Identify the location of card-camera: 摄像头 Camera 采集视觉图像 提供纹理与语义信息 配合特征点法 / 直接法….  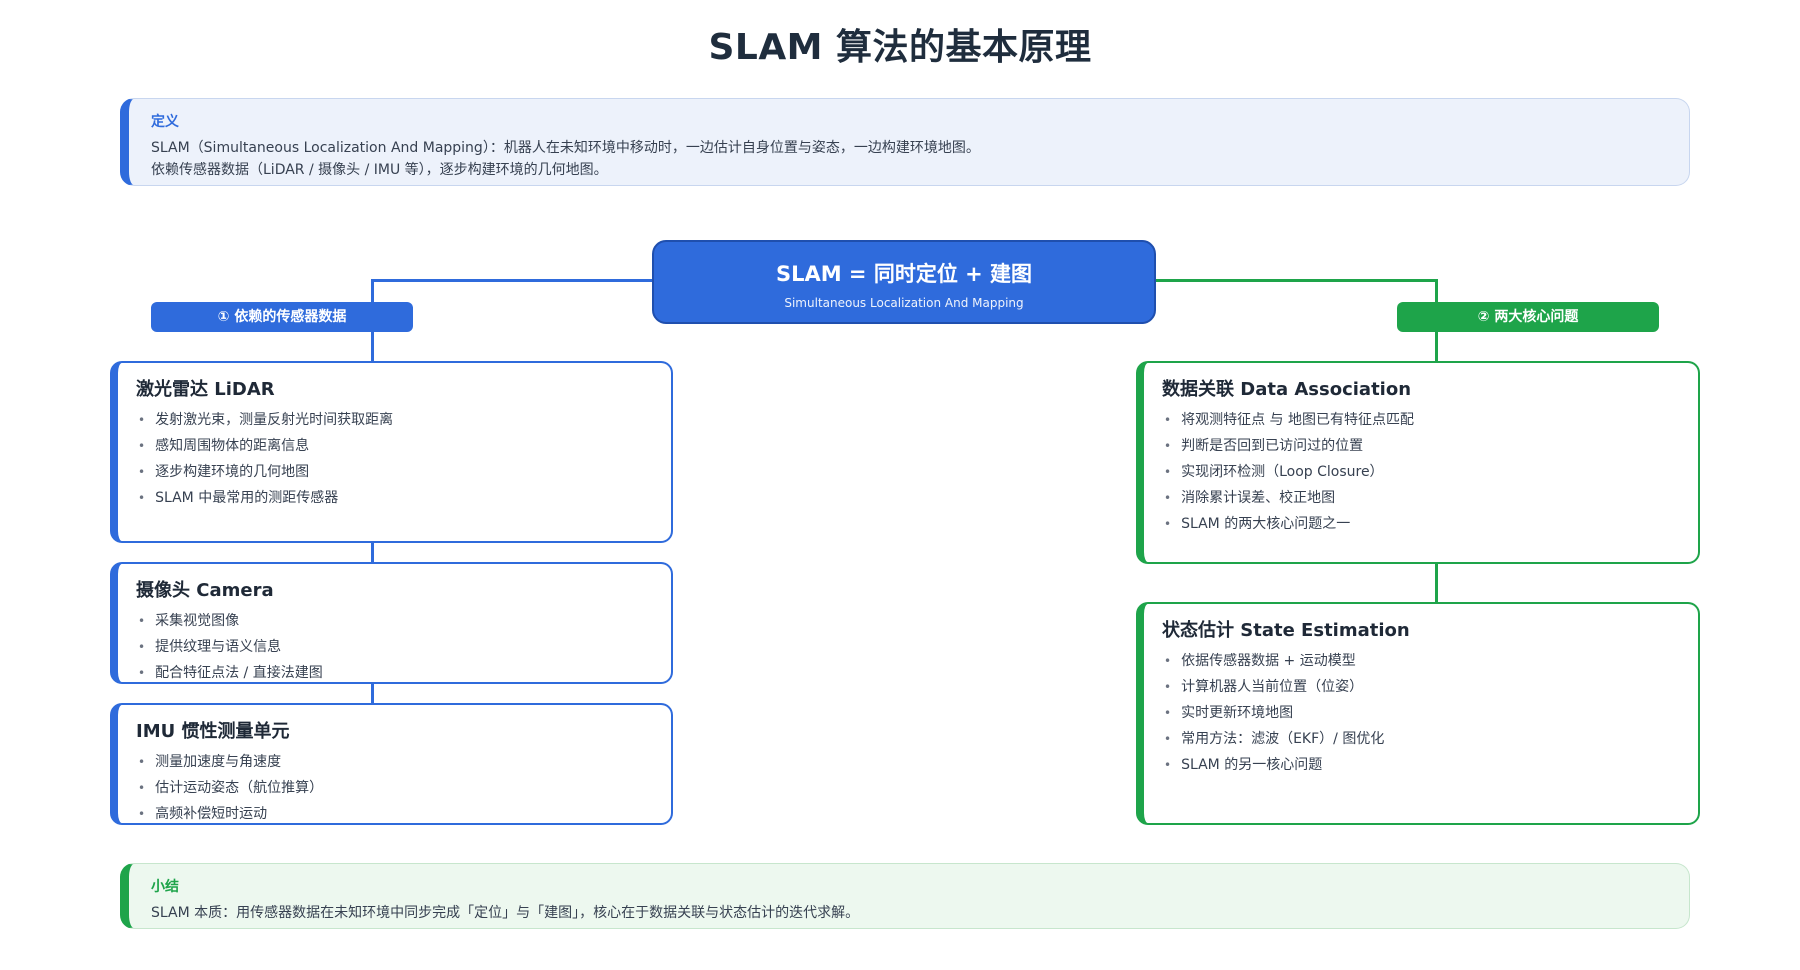
(391, 623).